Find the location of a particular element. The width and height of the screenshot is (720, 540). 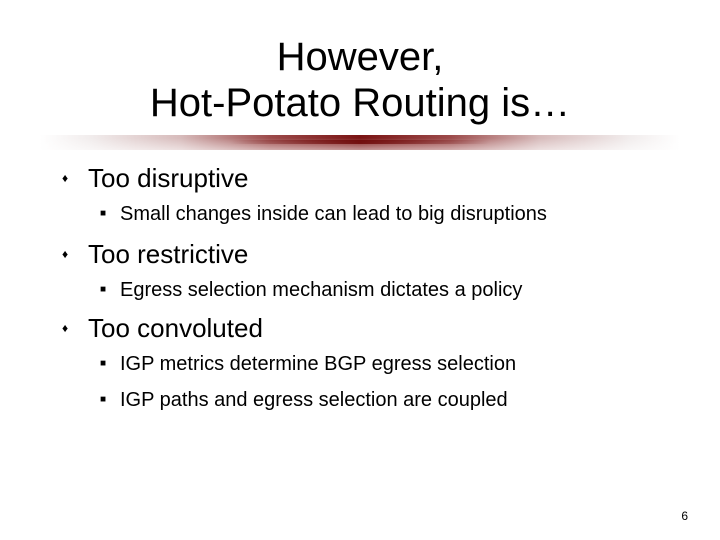

title-line-1: However, is located at coordinates (360, 57).